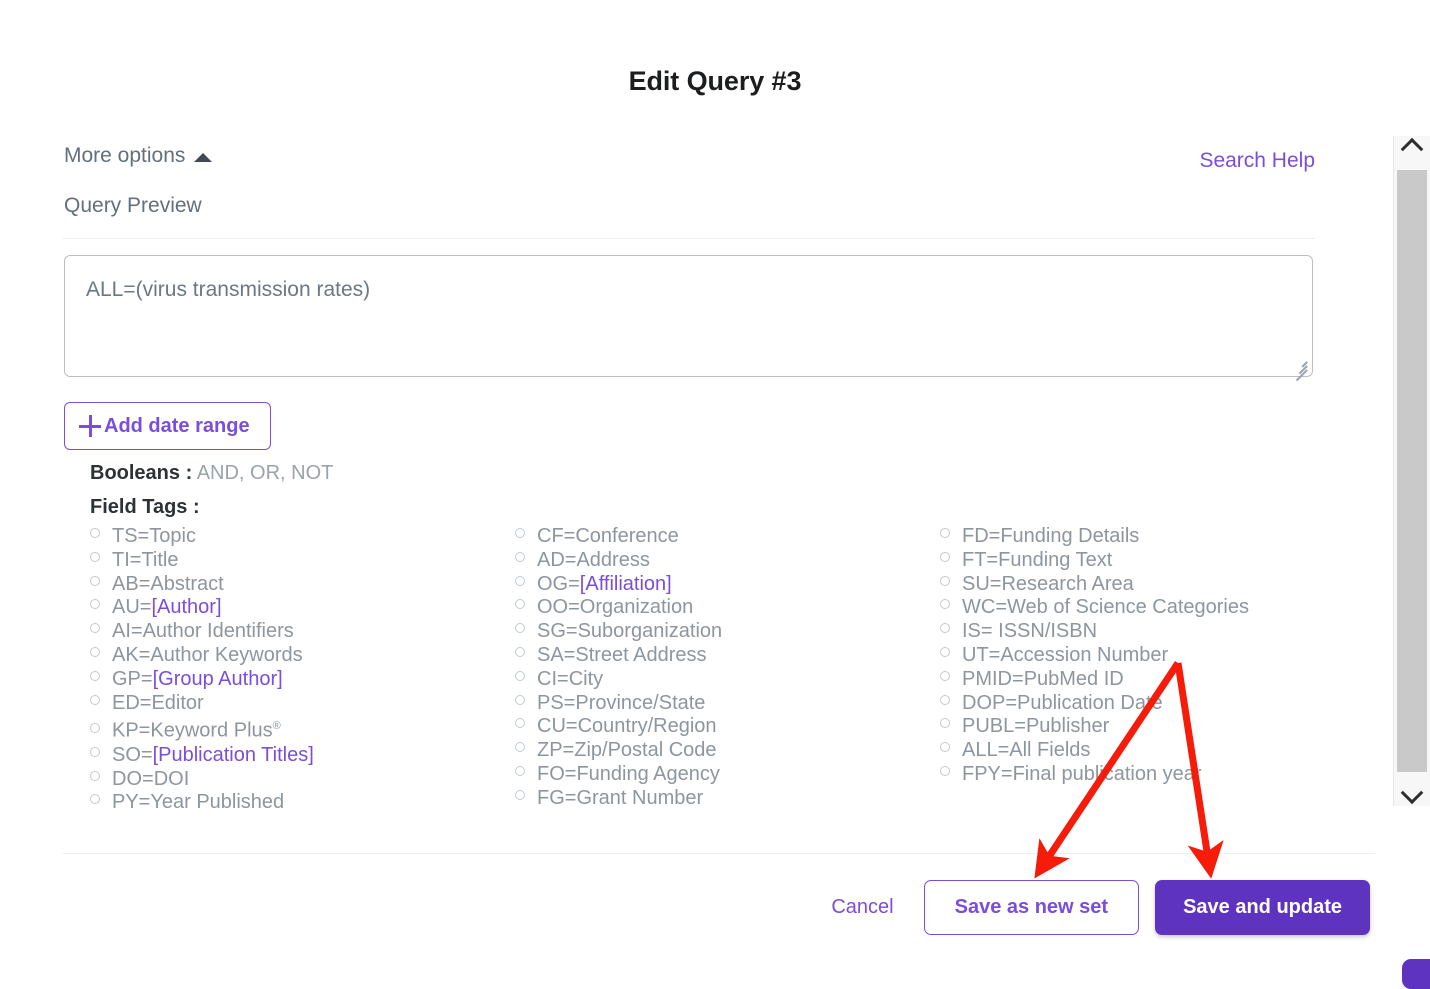  Describe the element at coordinates (1412, 152) in the screenshot. I see `scroll-up-button` at that location.